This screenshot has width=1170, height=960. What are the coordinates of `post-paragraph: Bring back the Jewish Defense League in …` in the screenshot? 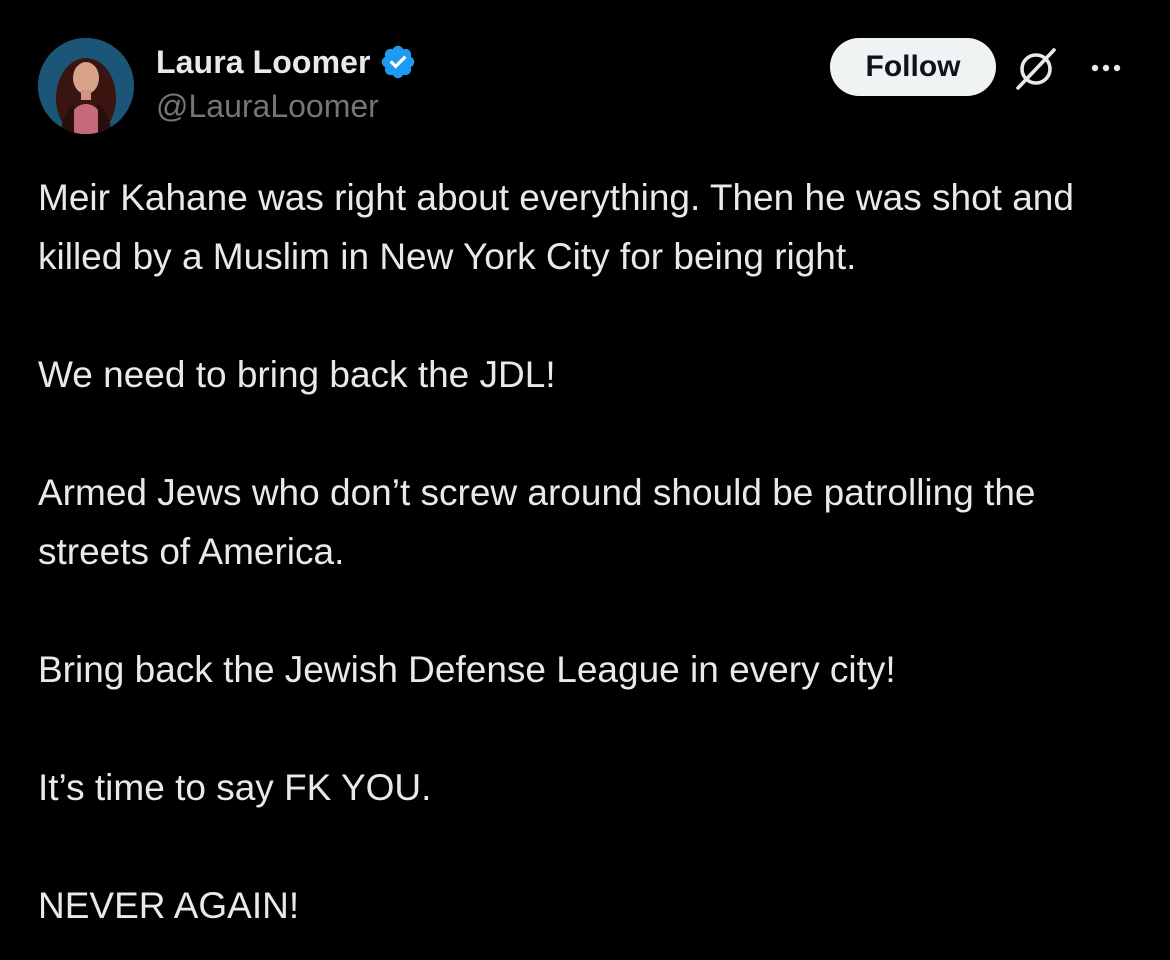 It's located at (467, 669).